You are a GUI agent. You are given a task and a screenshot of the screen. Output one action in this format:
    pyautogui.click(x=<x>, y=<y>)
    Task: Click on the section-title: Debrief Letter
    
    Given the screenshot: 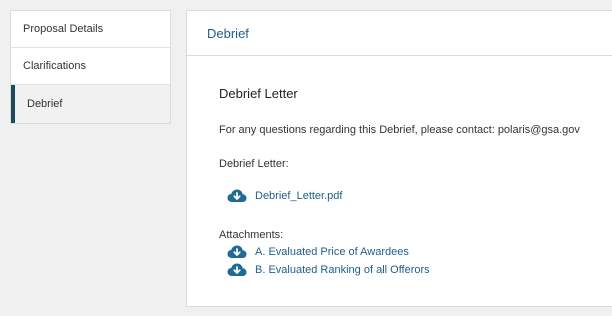 What is the action you would take?
    pyautogui.click(x=258, y=93)
    